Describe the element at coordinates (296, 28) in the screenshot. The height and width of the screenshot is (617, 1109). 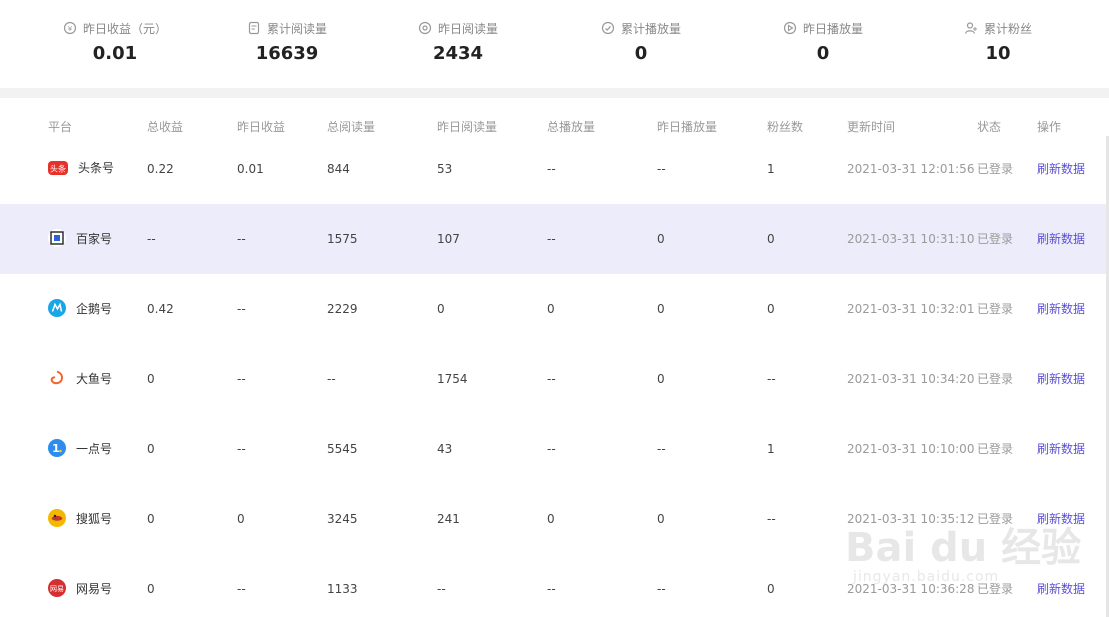
I see `stat-label: 累计阅读量` at that location.